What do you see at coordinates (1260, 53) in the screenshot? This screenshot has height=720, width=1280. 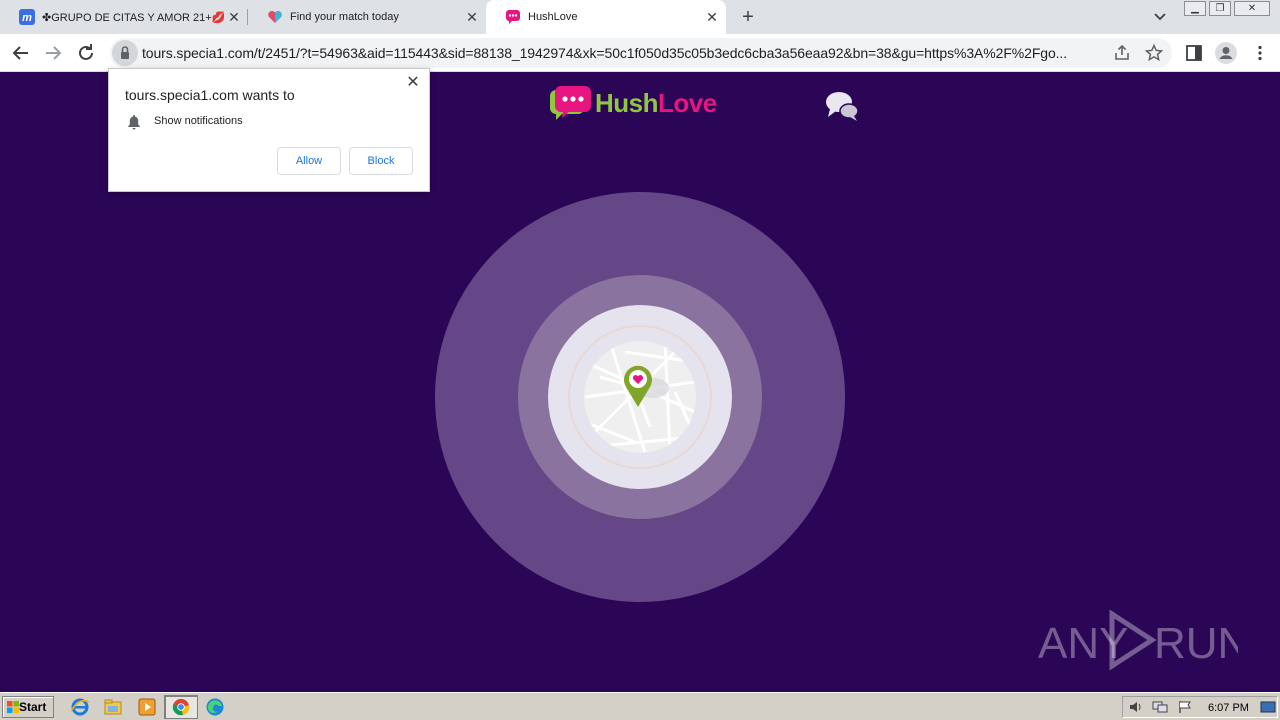 I see `menu-kebab-icon` at bounding box center [1260, 53].